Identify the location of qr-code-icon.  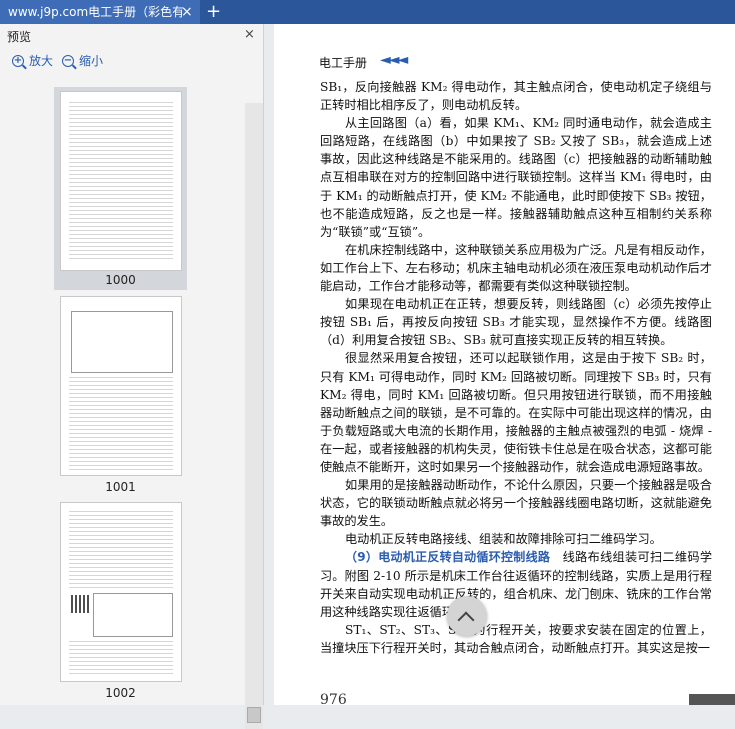
(80, 604).